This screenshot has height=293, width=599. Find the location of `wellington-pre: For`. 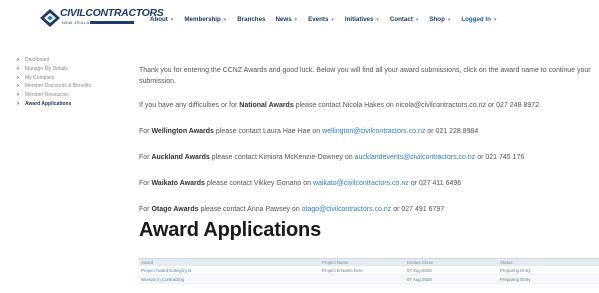

wellington-pre: For is located at coordinates (145, 131).